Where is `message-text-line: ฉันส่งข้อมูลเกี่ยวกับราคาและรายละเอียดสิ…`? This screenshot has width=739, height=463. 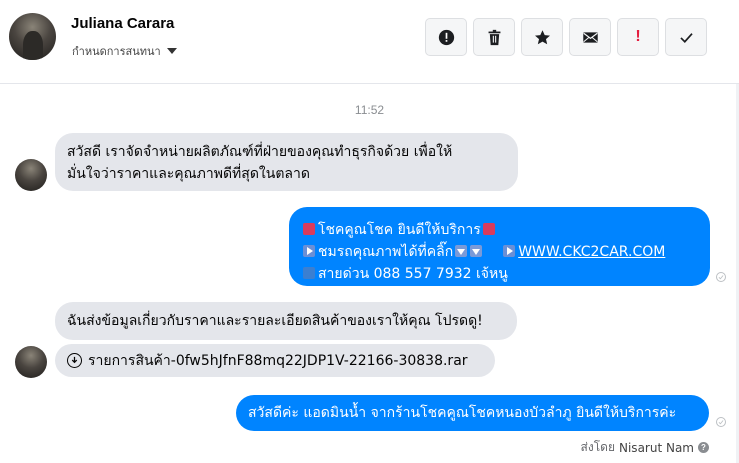
message-text-line: ฉันส่งข้อมูลเกี่ยวกับราคาและรายละเอียดสิ… is located at coordinates (275, 321).